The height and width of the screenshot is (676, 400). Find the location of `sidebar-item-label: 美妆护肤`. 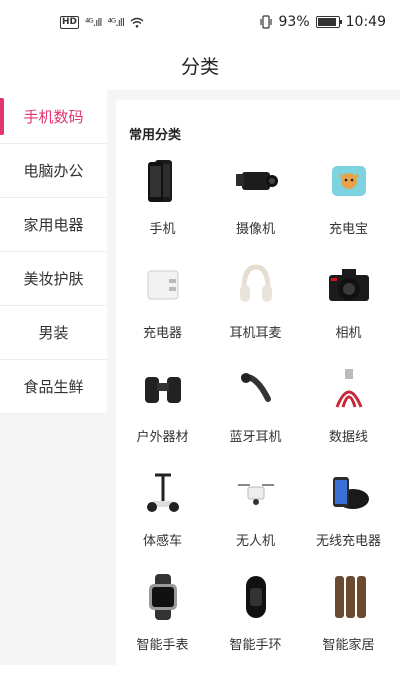

sidebar-item-label: 美妆护肤 is located at coordinates (53, 279).